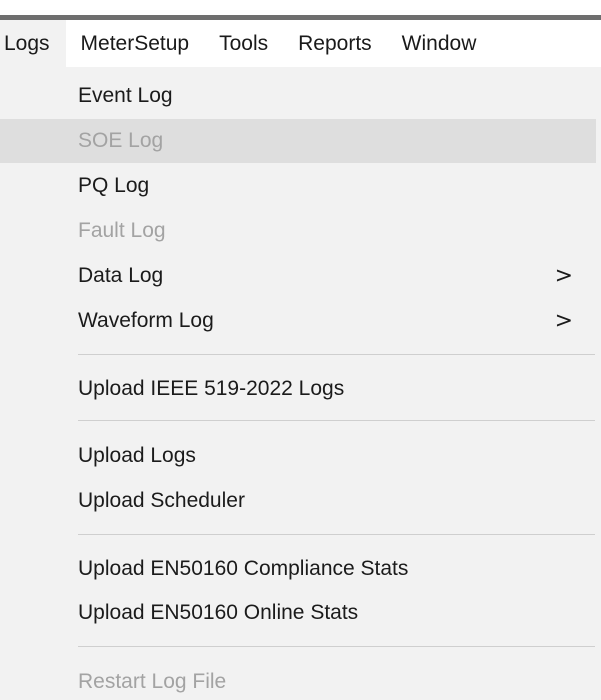 The image size is (601, 700). I want to click on menu-item-label: Upload Scheduler, so click(161, 500).